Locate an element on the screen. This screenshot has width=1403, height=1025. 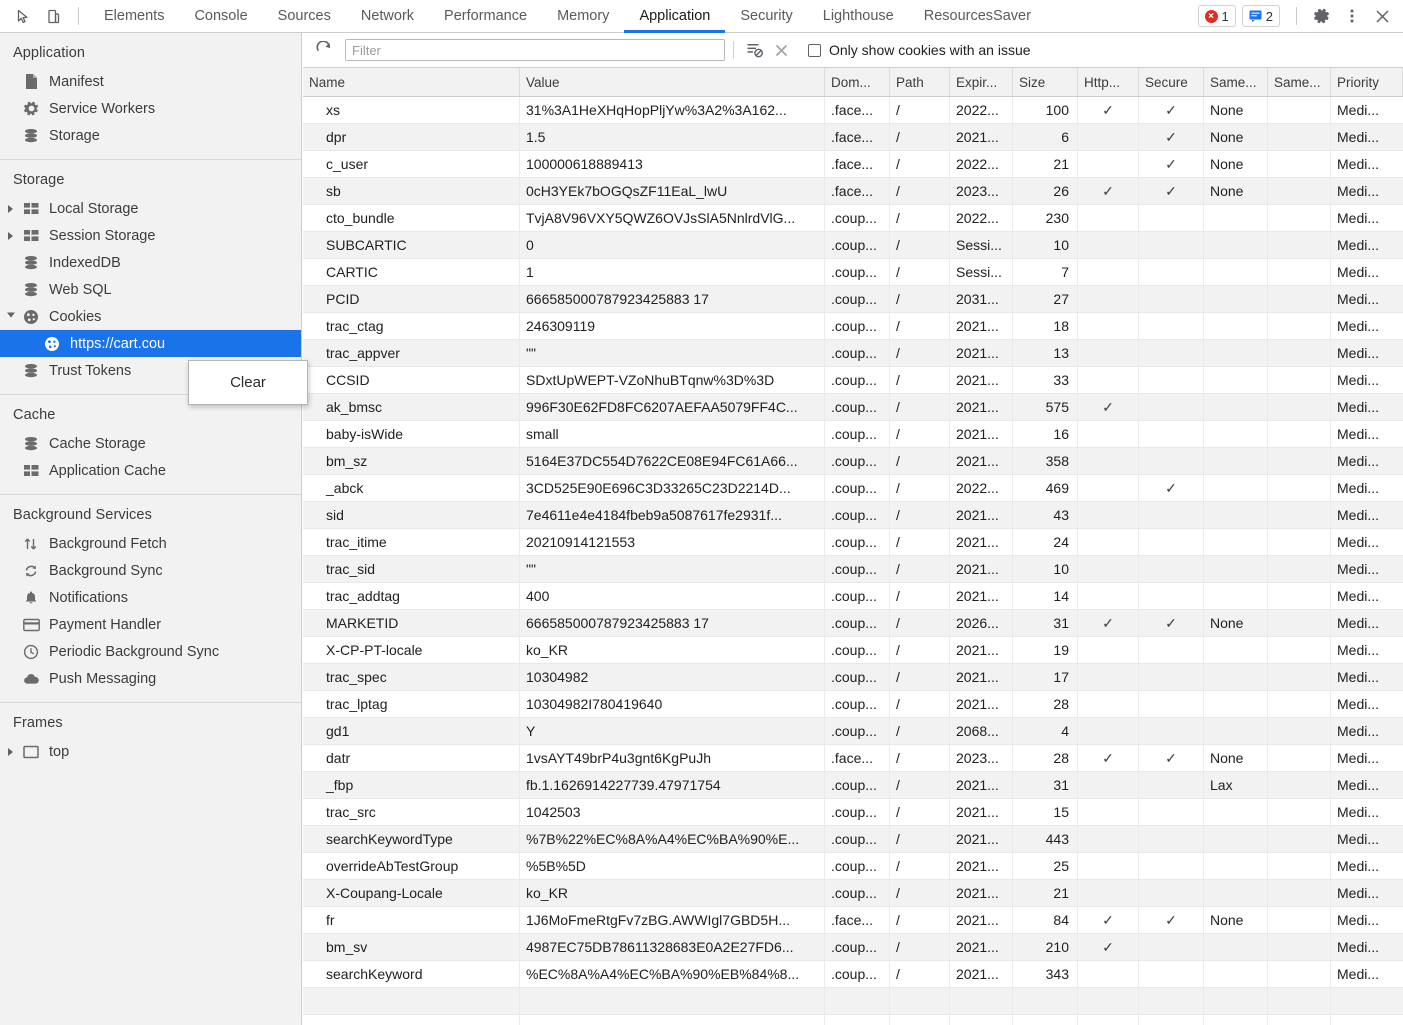
sidebar-item-background-fetch: Background Fetch is located at coordinates (150, 543).